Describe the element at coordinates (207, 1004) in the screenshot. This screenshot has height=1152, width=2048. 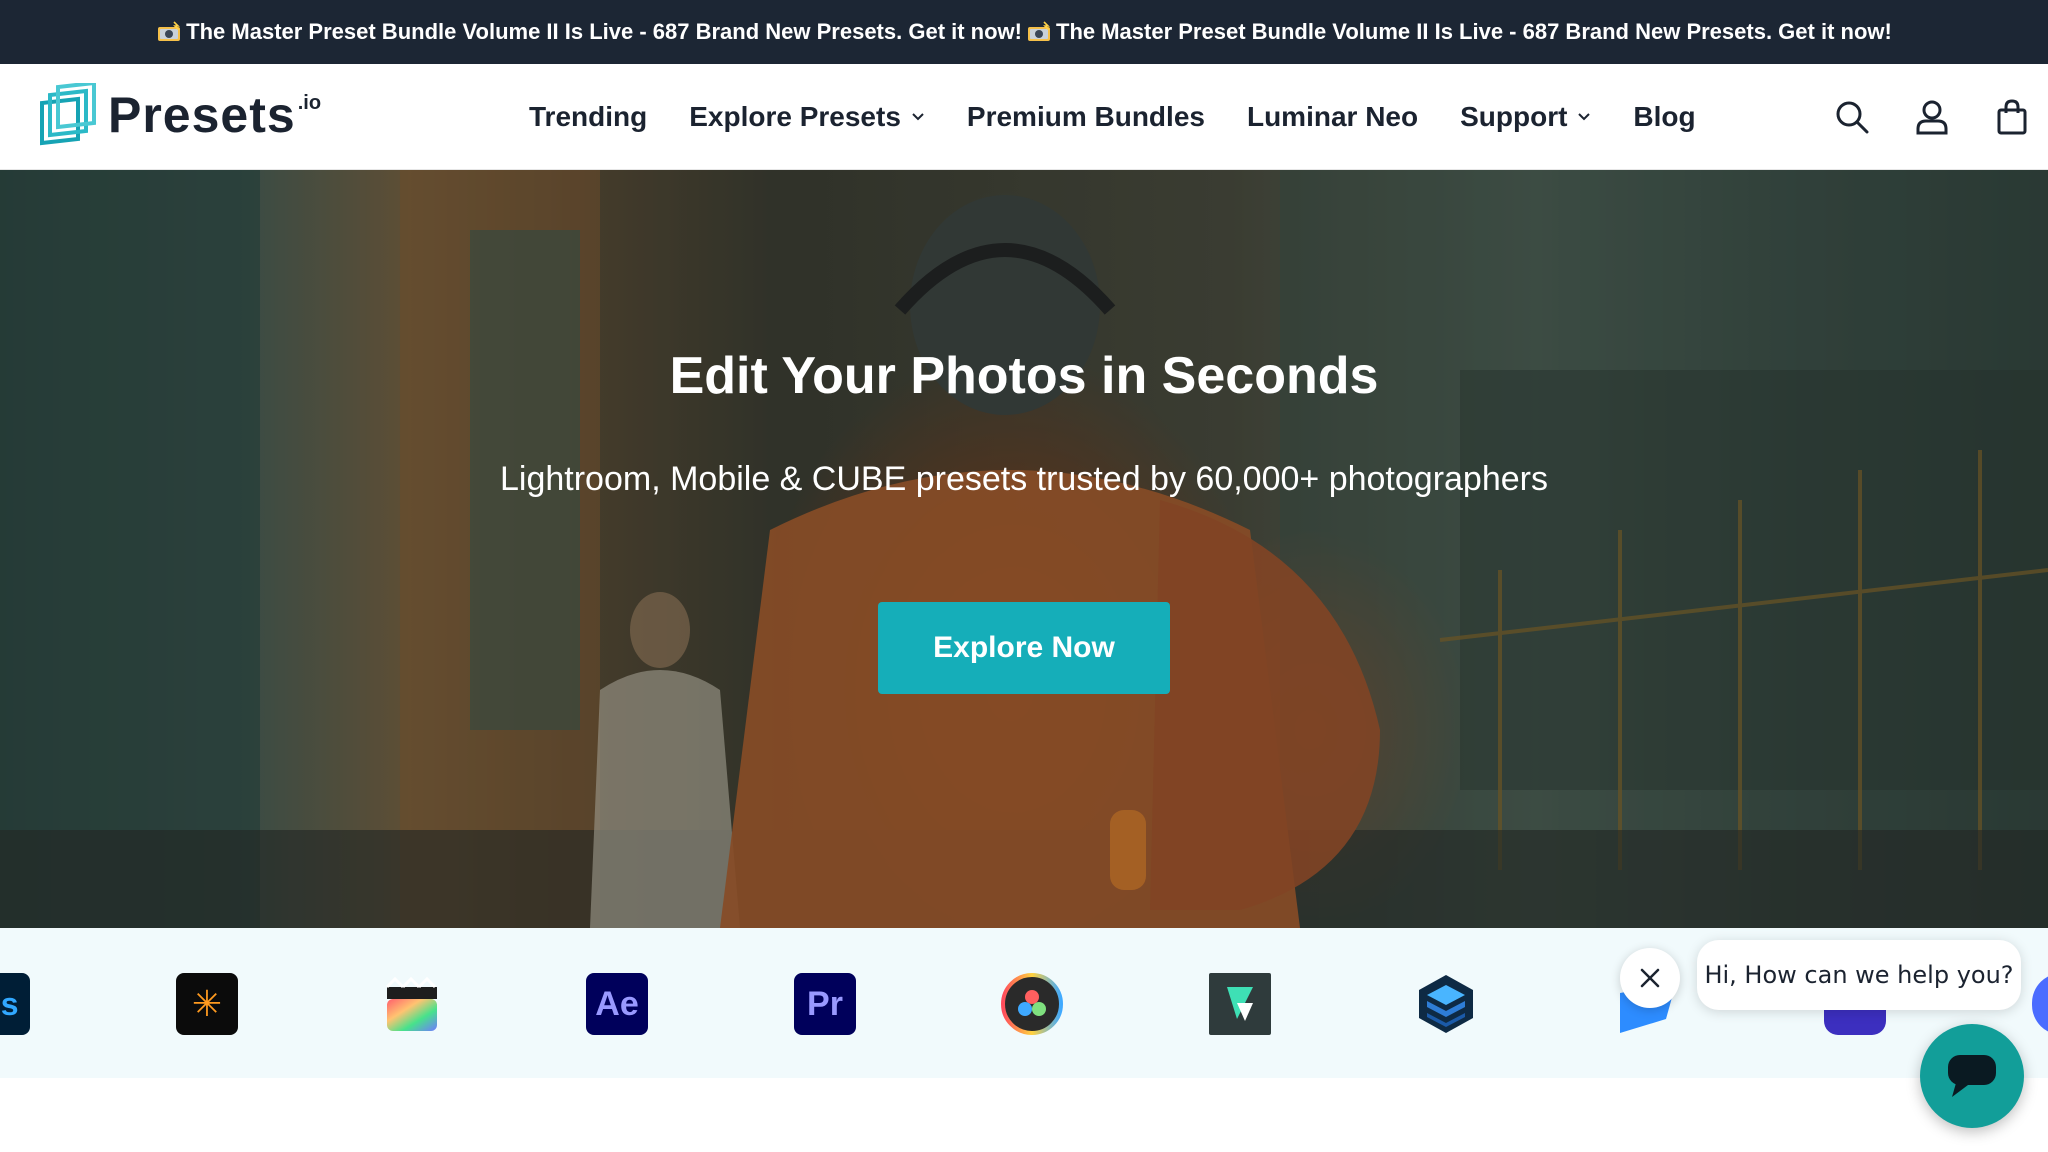
I see `luminar-icon: ✳` at that location.